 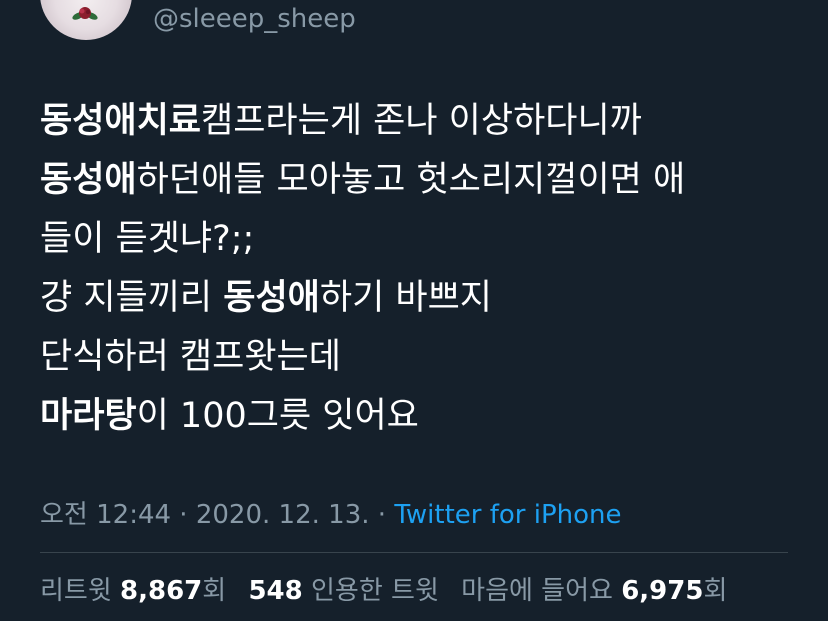 I want to click on likes-stat: 마음에 들어요 6,975회, so click(x=594, y=591).